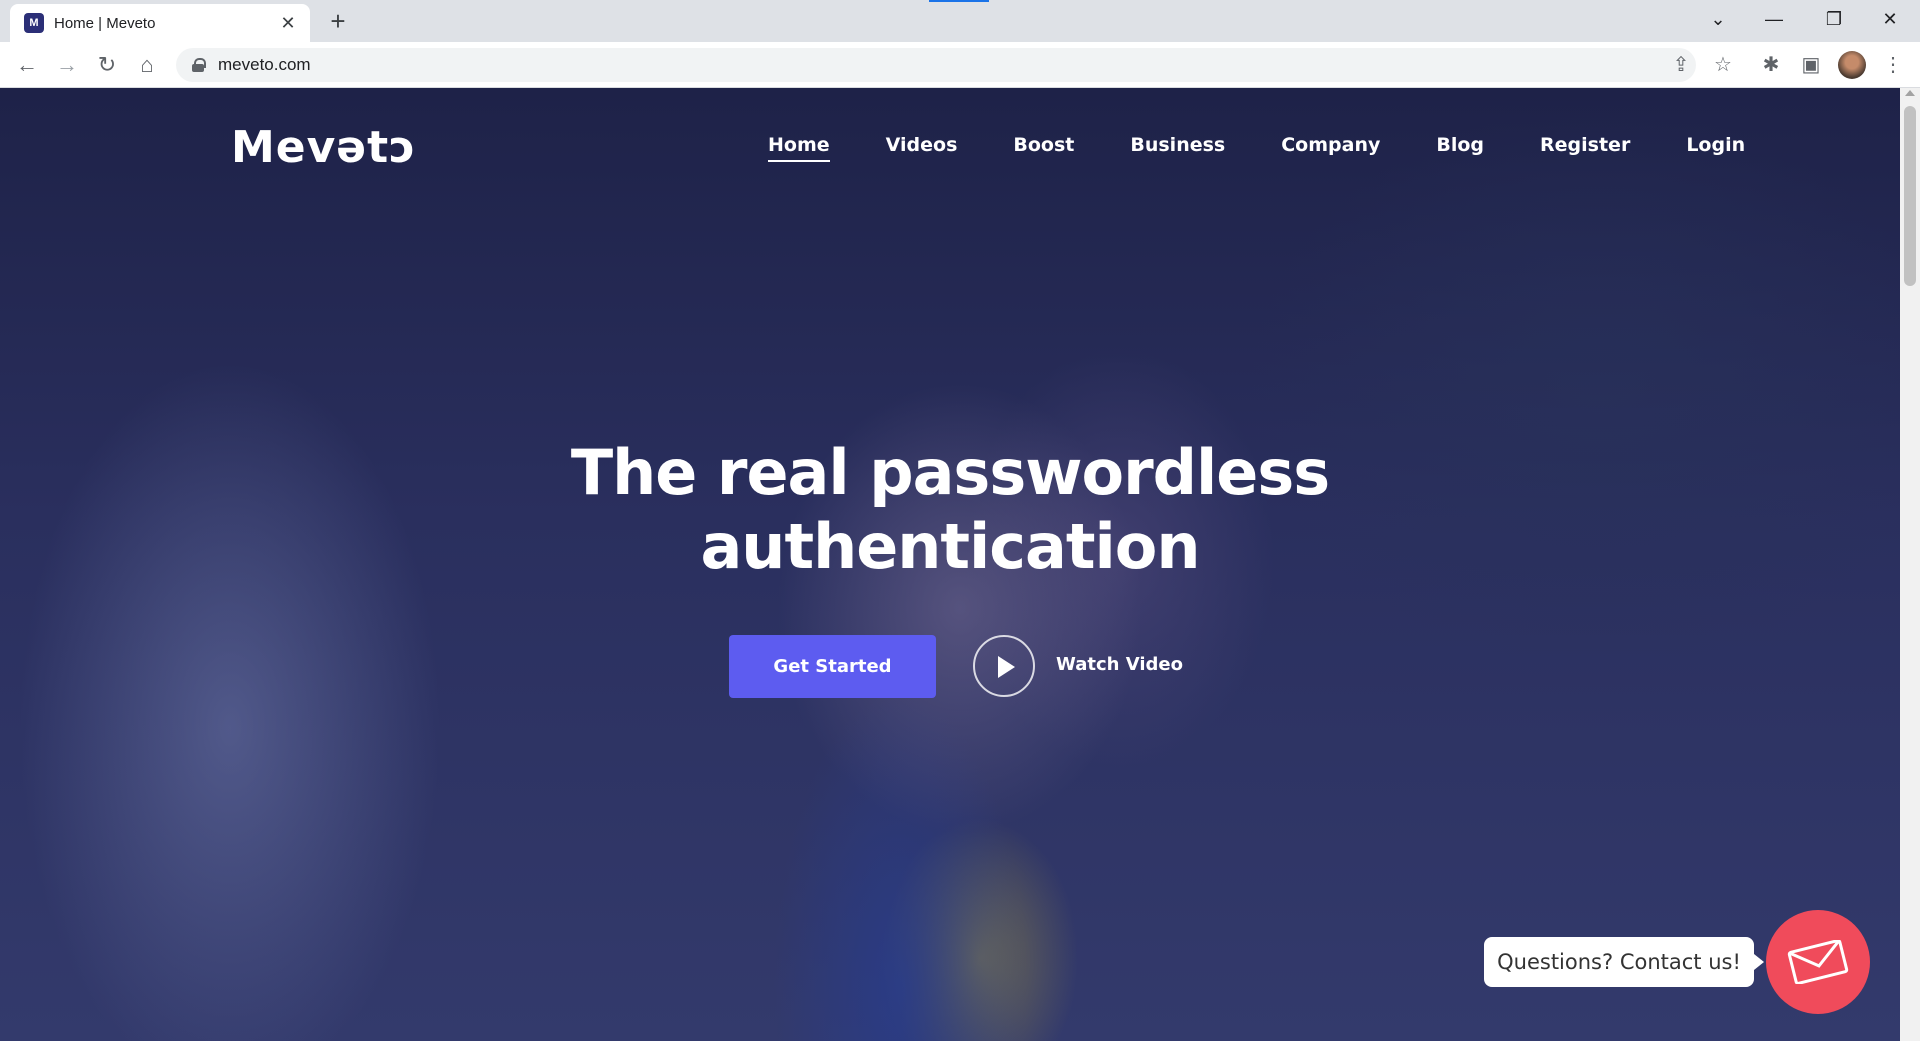 The image size is (1920, 1041). I want to click on site-logo: Mevǝtɔ, so click(323, 147).